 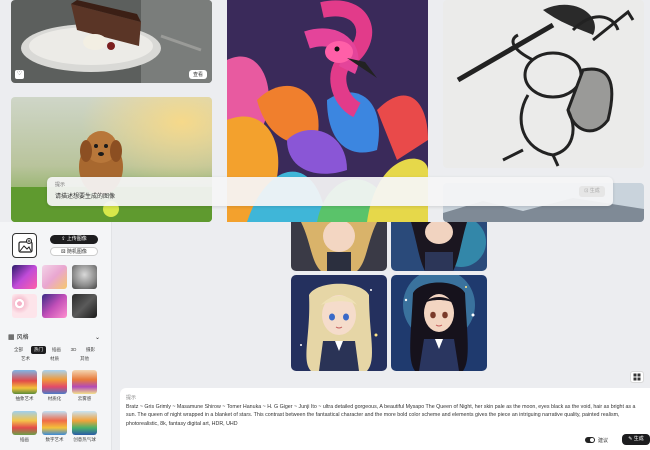 I want to click on style-label: 插画, so click(x=24, y=439).